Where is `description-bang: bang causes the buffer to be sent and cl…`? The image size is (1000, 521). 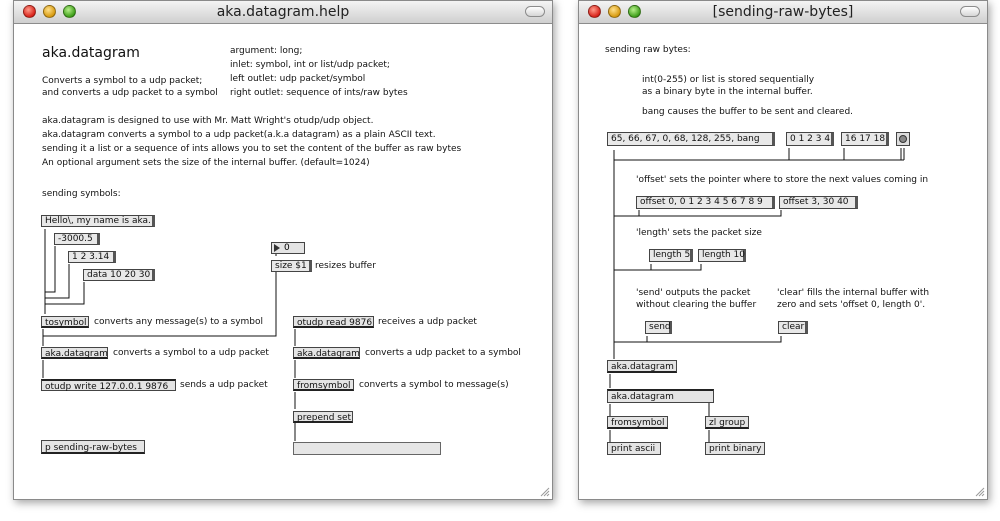
description-bang: bang causes the buffer to be sent and cl… is located at coordinates (748, 112).